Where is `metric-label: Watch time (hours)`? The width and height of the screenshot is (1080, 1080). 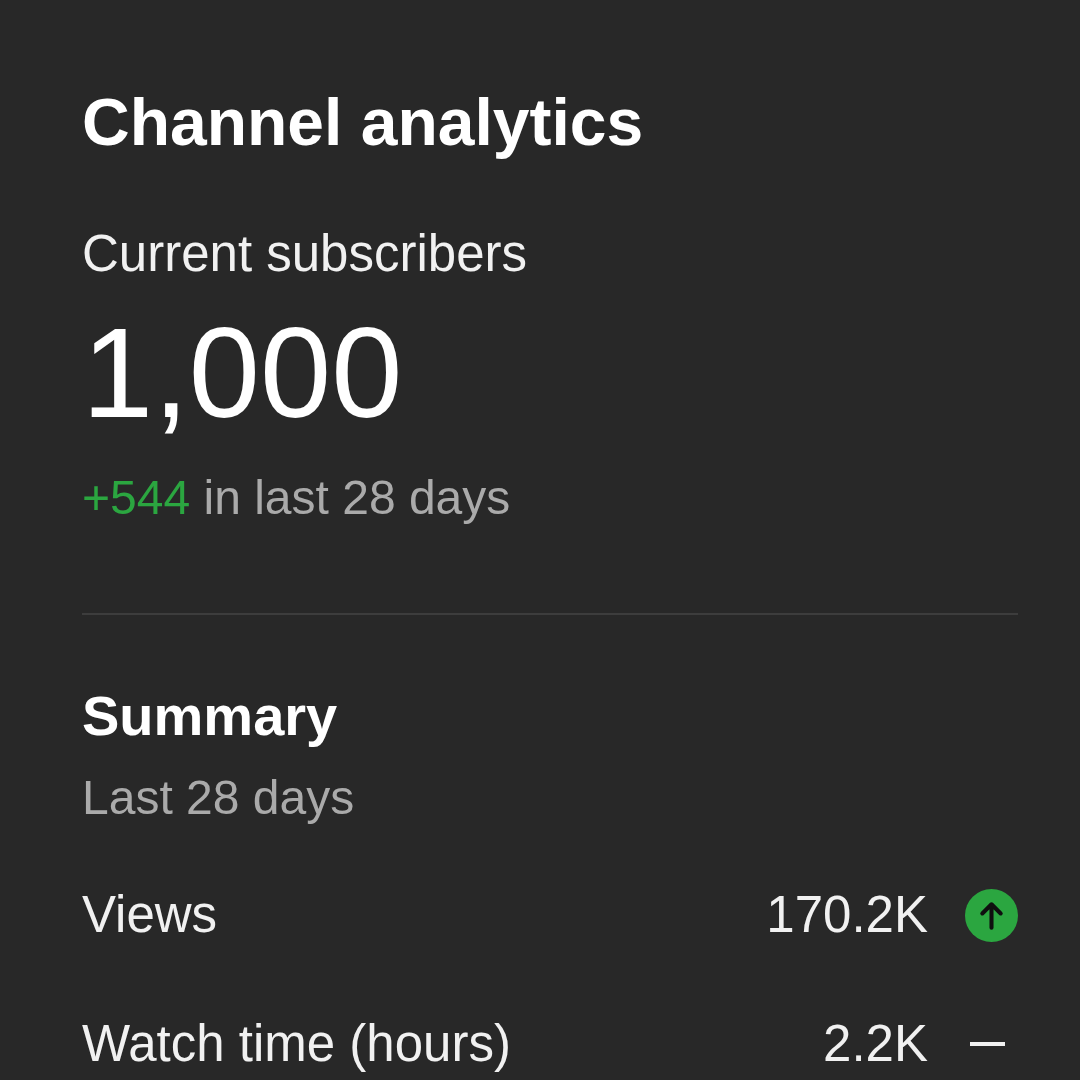 metric-label: Watch time (hours) is located at coordinates (297, 1044).